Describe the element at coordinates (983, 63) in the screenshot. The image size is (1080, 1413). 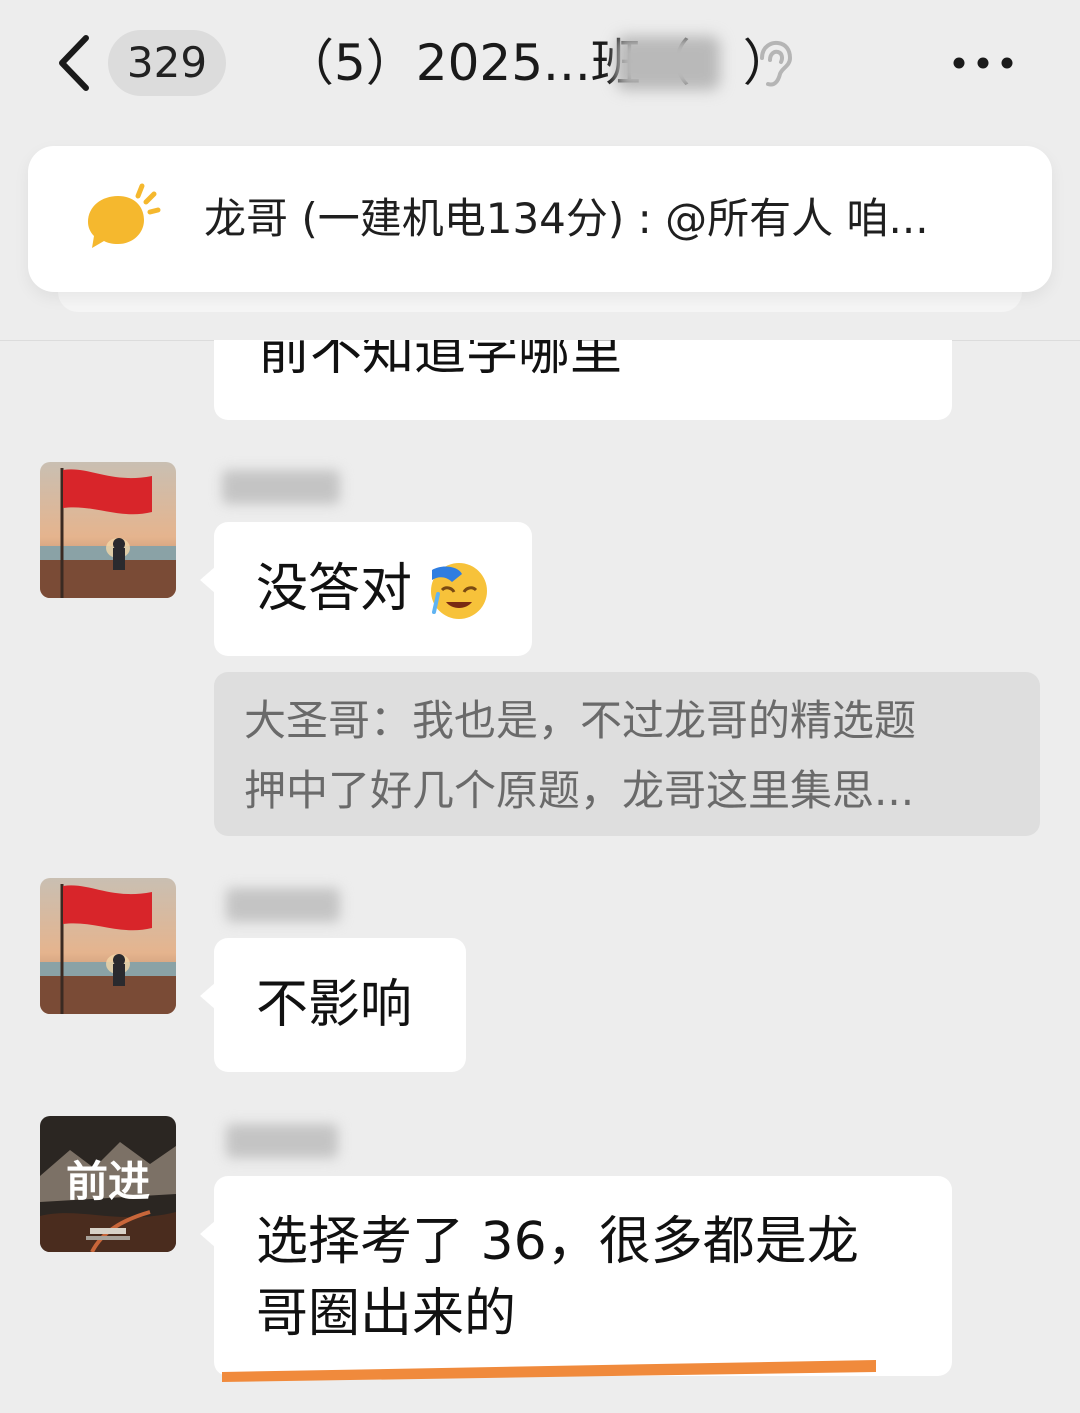
I see `more-options-icon` at that location.